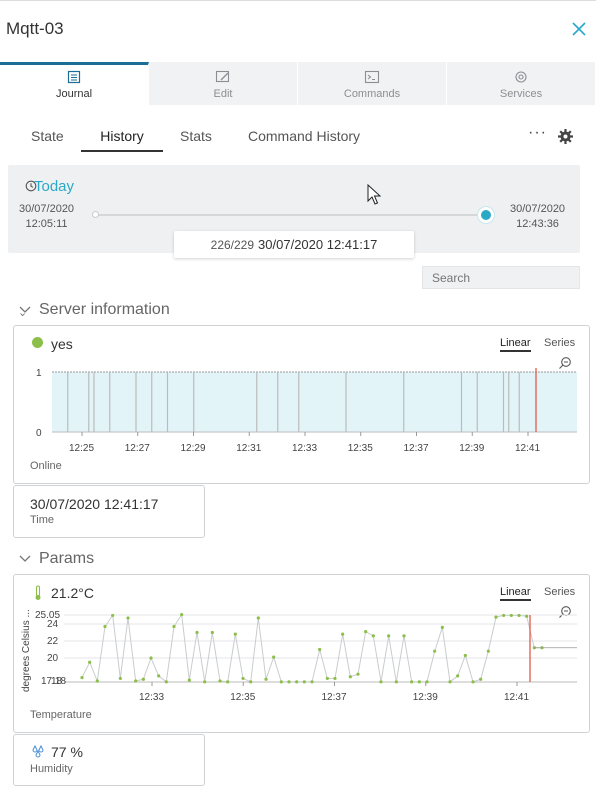 Image resolution: width=596 pixels, height=788 pixels. Describe the element at coordinates (53, 658) in the screenshot. I see `y-tick-label: 20` at that location.